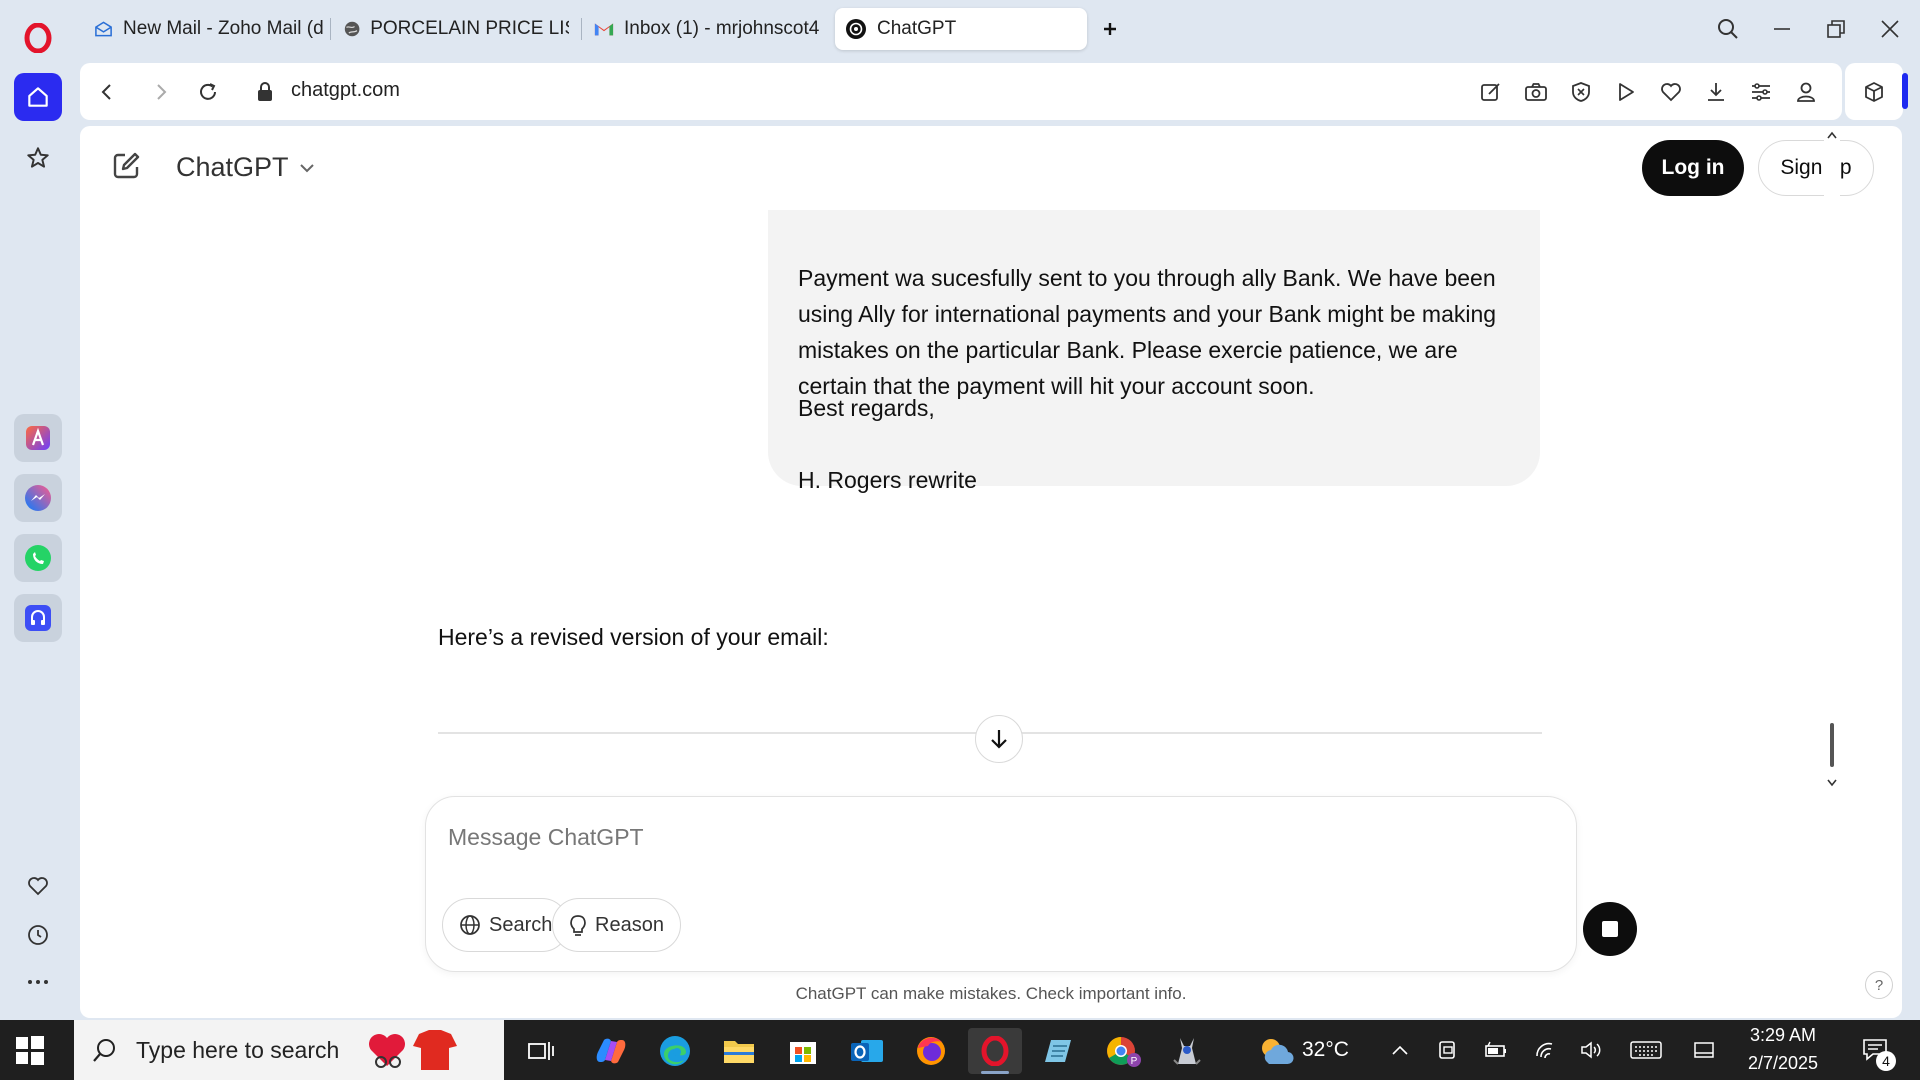 Image resolution: width=1920 pixels, height=1080 pixels. Describe the element at coordinates (38, 97) in the screenshot. I see `home-icon` at that location.